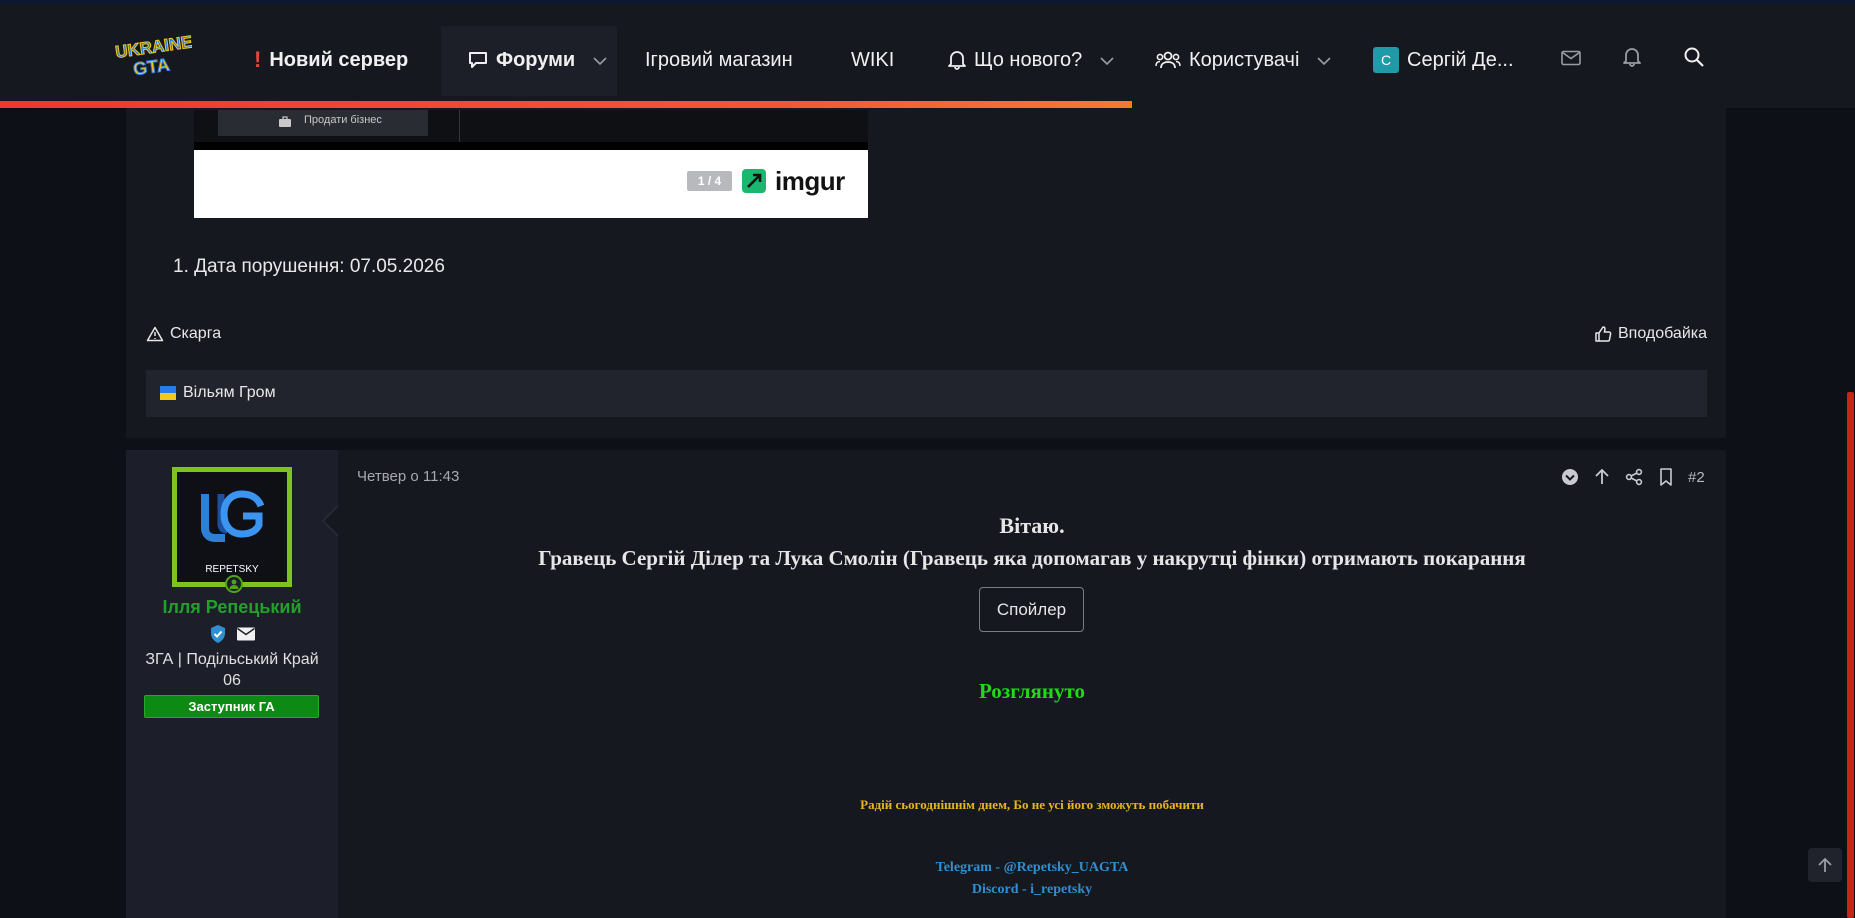 This screenshot has width=1855, height=918. Describe the element at coordinates (232, 607) in the screenshot. I see `author-username: Ілля Репецький` at that location.